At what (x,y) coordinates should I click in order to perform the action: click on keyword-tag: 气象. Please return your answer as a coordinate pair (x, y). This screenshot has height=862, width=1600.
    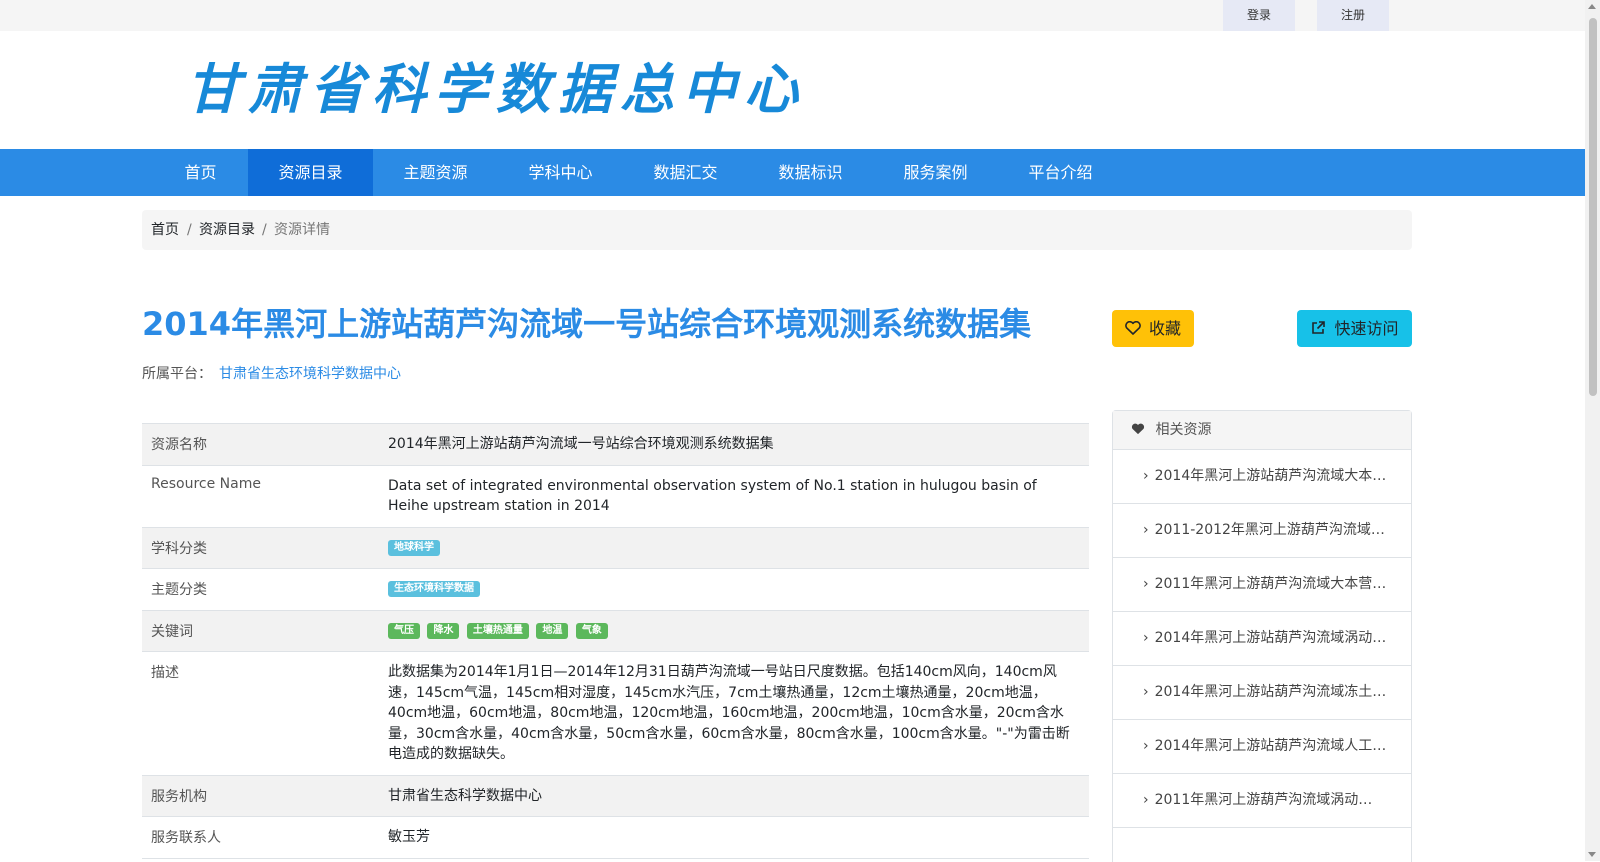
    Looking at the image, I should click on (591, 630).